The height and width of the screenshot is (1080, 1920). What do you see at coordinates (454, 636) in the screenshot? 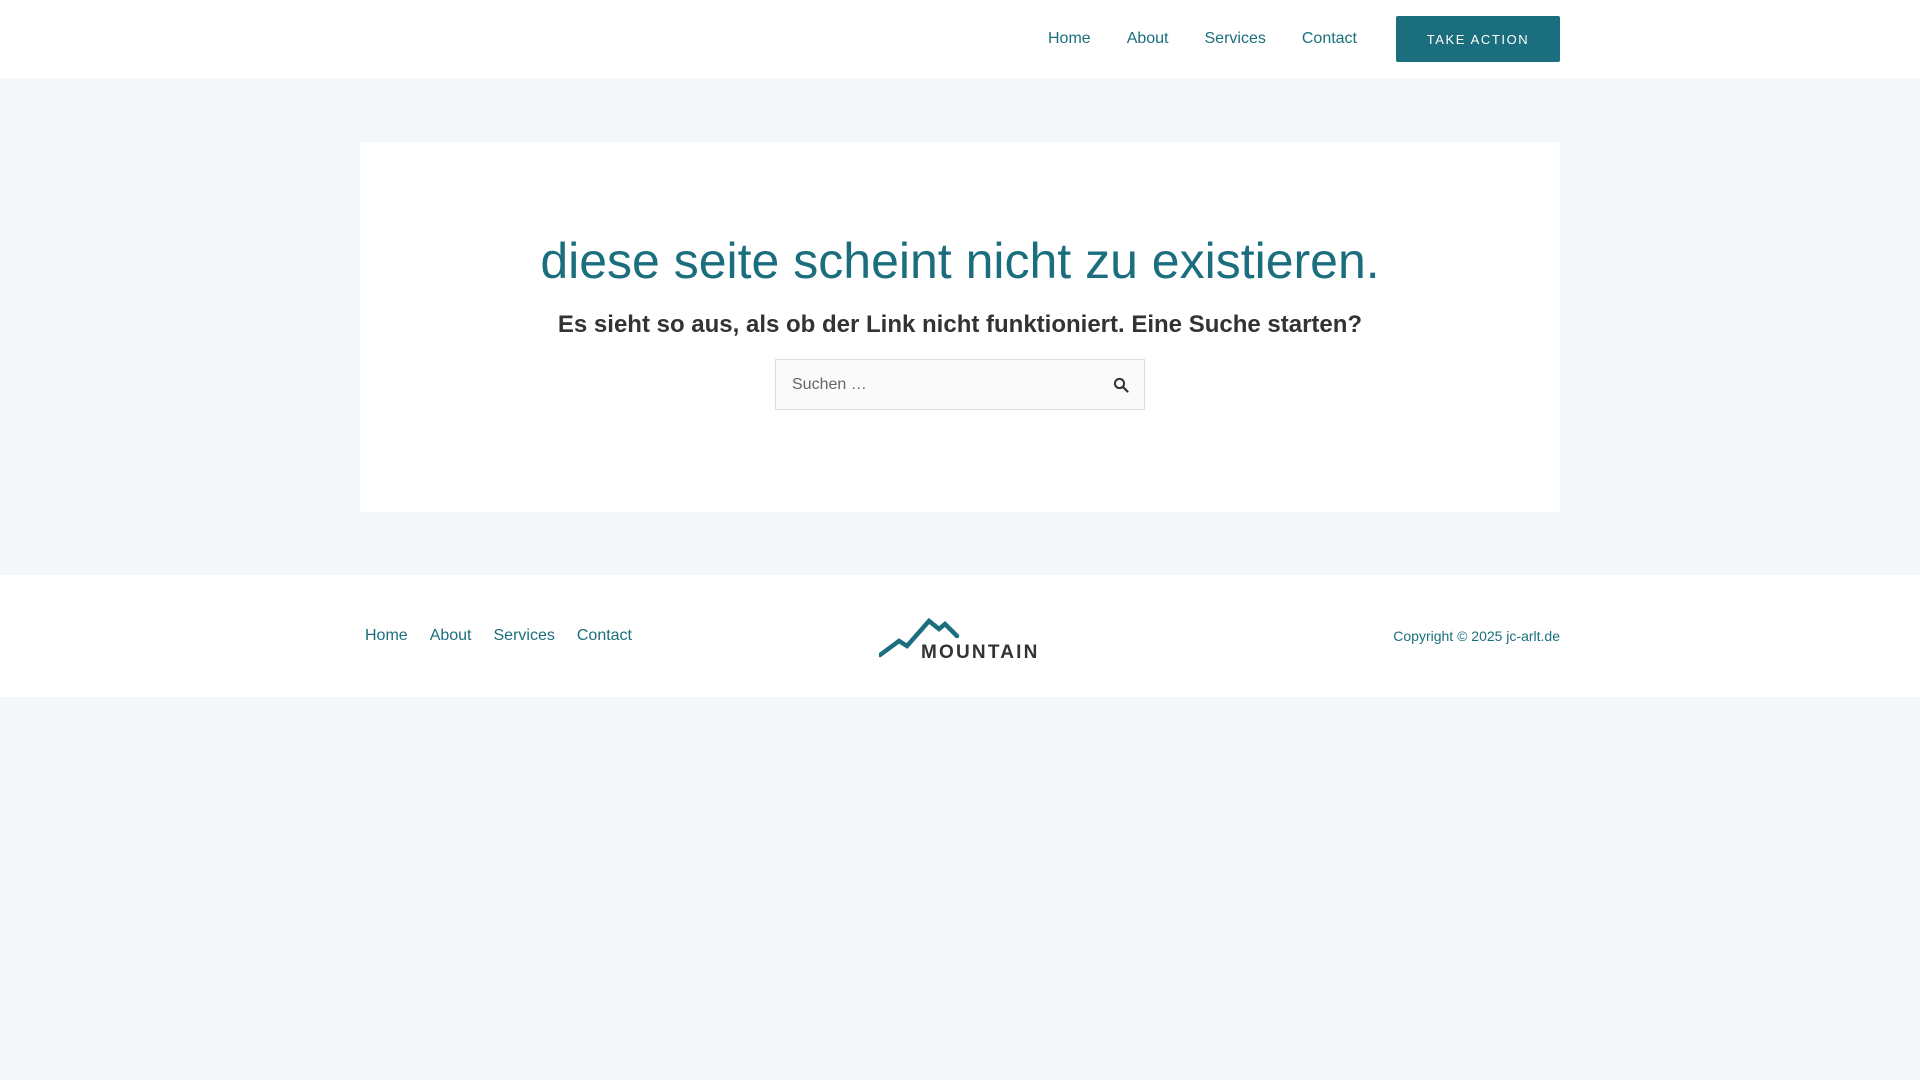
I see `footer-nav-about: About` at bounding box center [454, 636].